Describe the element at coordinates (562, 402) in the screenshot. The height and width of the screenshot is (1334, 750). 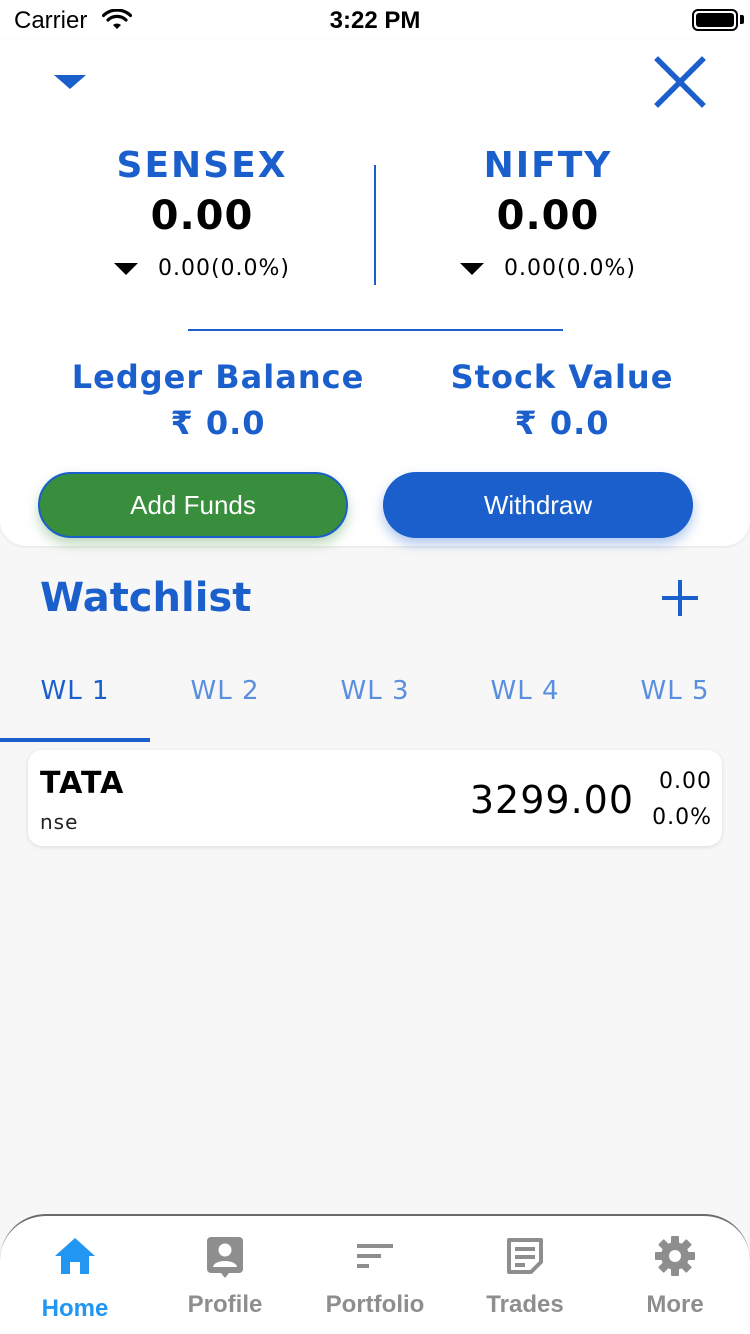
I see `stock-value: Stock Value ₹ 0.0` at that location.